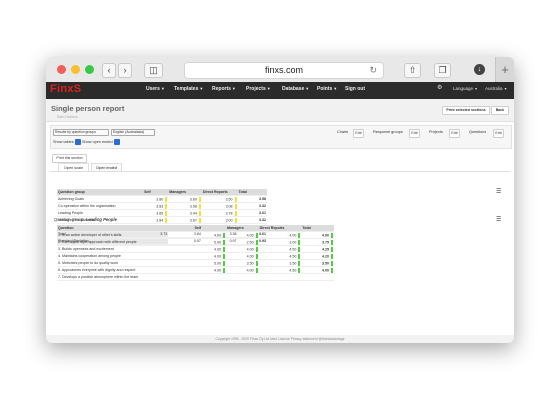  What do you see at coordinates (252, 220) in the screenshot?
I see `total-cell: 3.32` at bounding box center [252, 220].